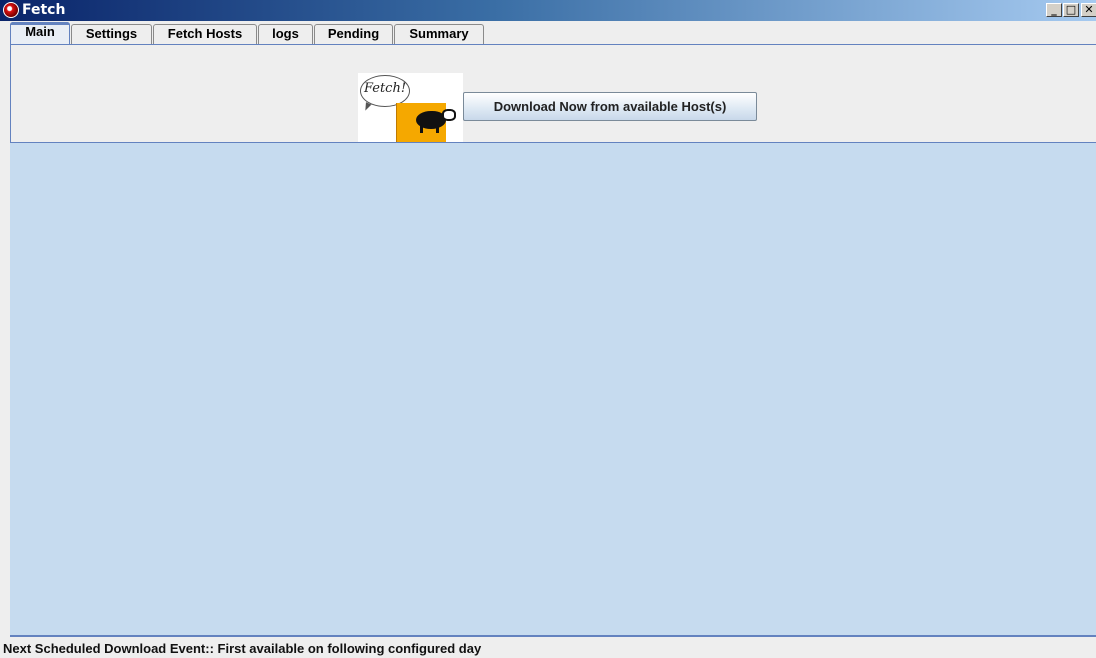  What do you see at coordinates (449, 115) in the screenshot?
I see `dog-head-graphic` at bounding box center [449, 115].